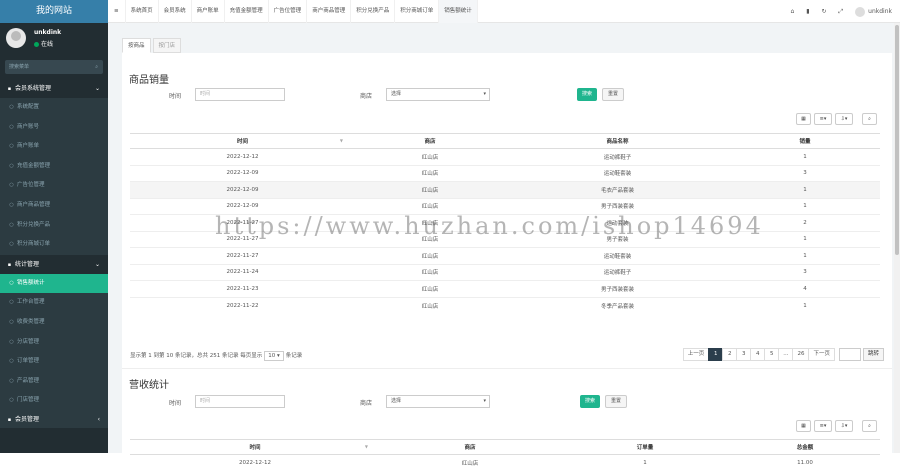 The height and width of the screenshot is (471, 900). I want to click on page-button: 5, so click(771, 354).